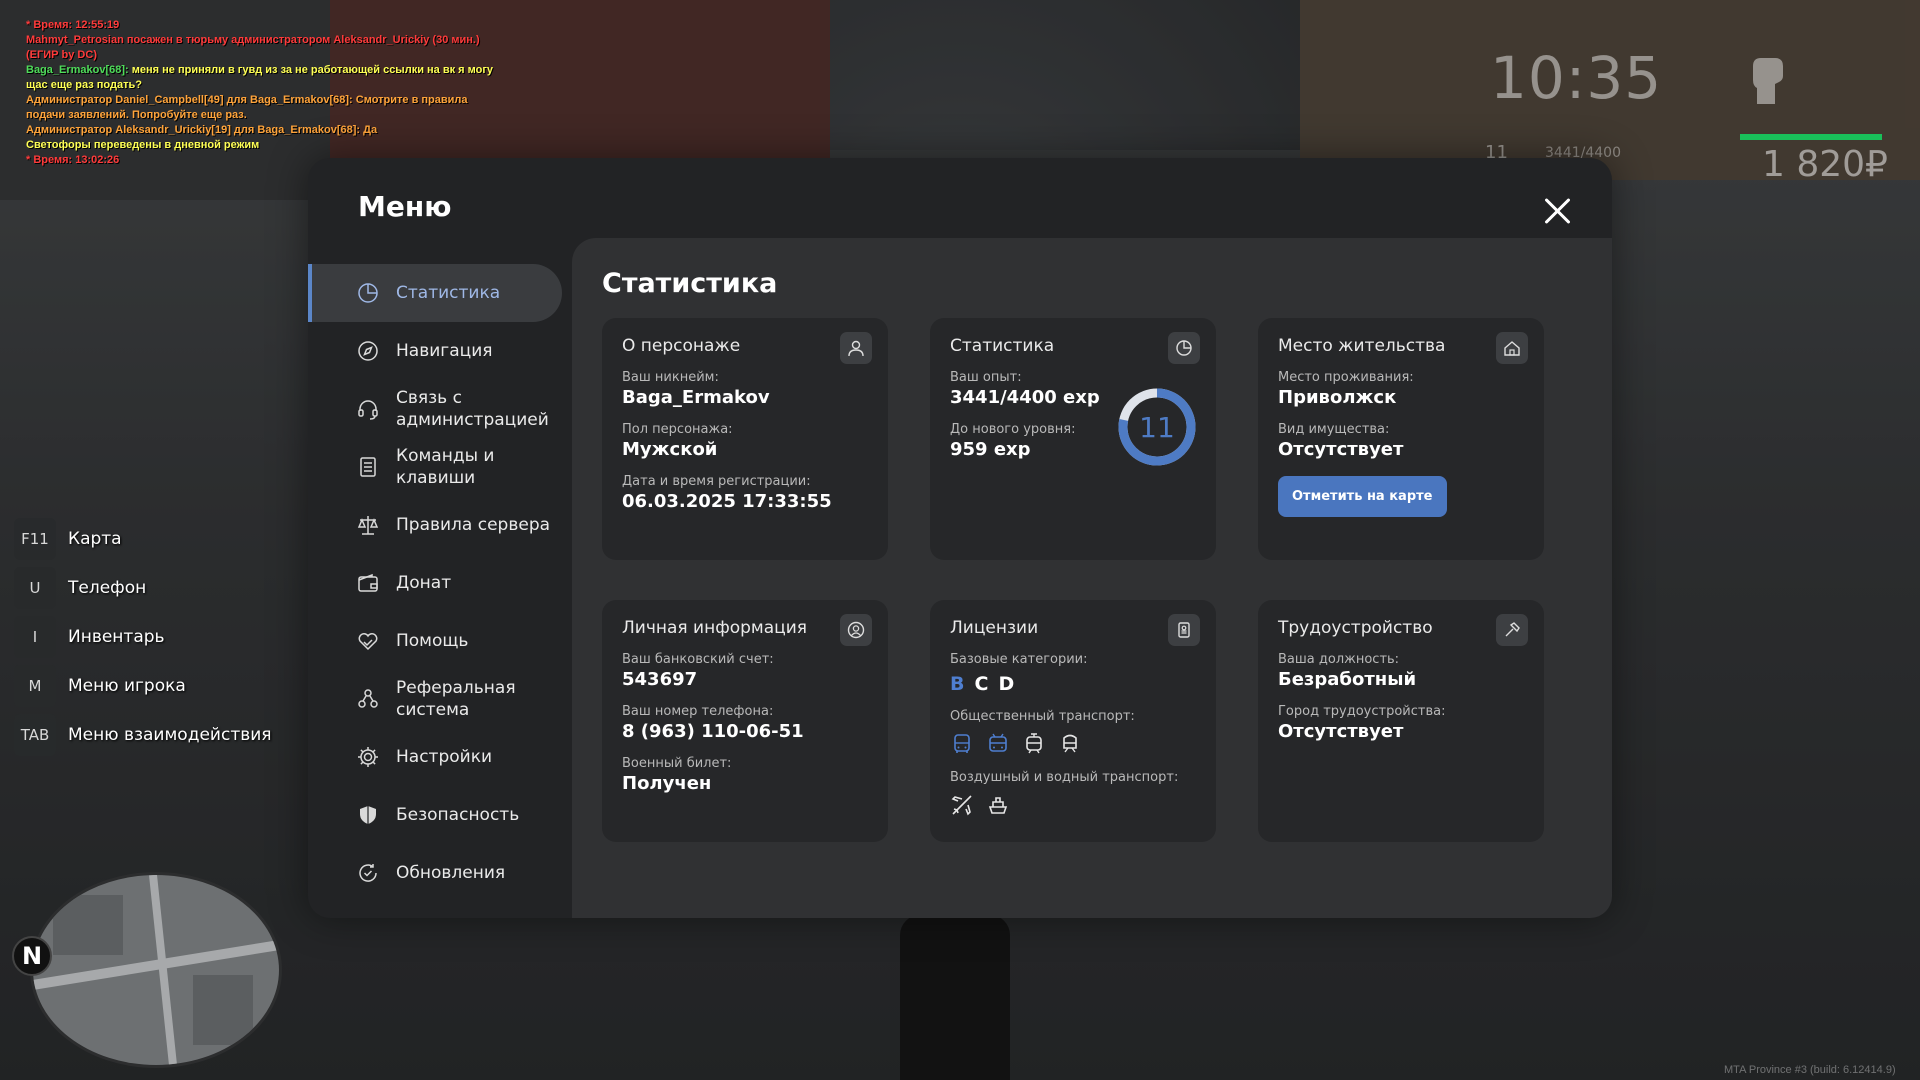  What do you see at coordinates (1019, 659) in the screenshot?
I see `base-categories-label: Базовые категории:` at bounding box center [1019, 659].